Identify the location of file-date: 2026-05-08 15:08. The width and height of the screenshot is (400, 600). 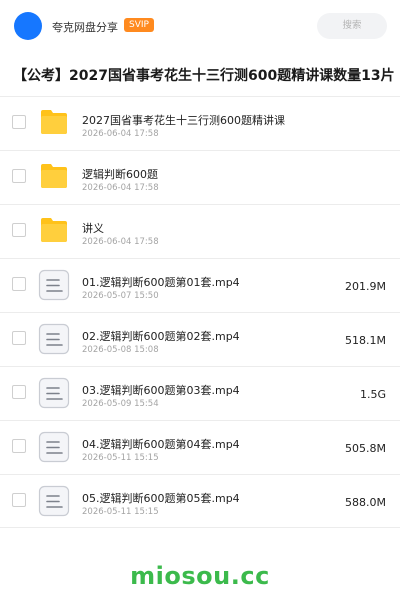
(120, 350).